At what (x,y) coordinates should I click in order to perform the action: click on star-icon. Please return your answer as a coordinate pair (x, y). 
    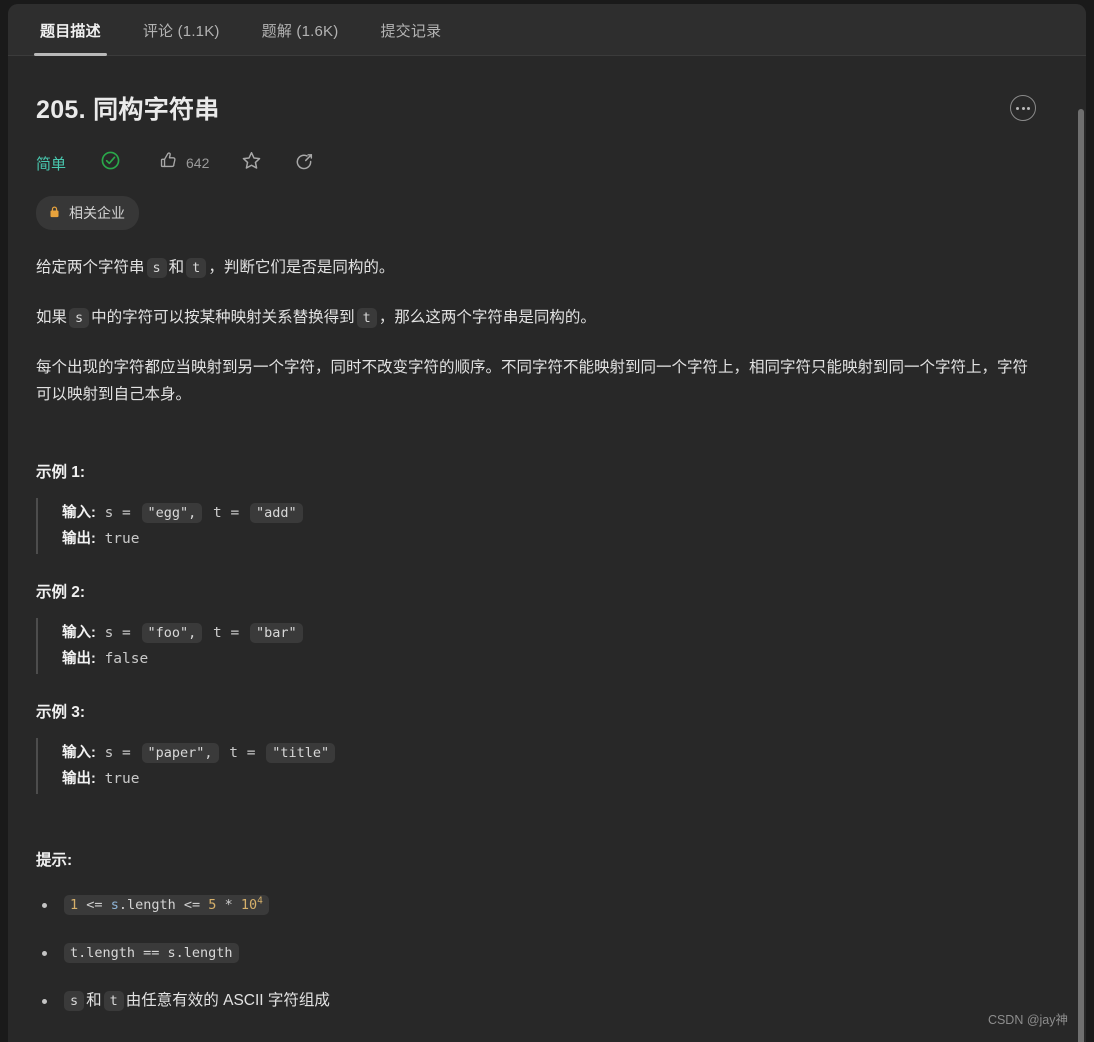
    Looking at the image, I should click on (251, 163).